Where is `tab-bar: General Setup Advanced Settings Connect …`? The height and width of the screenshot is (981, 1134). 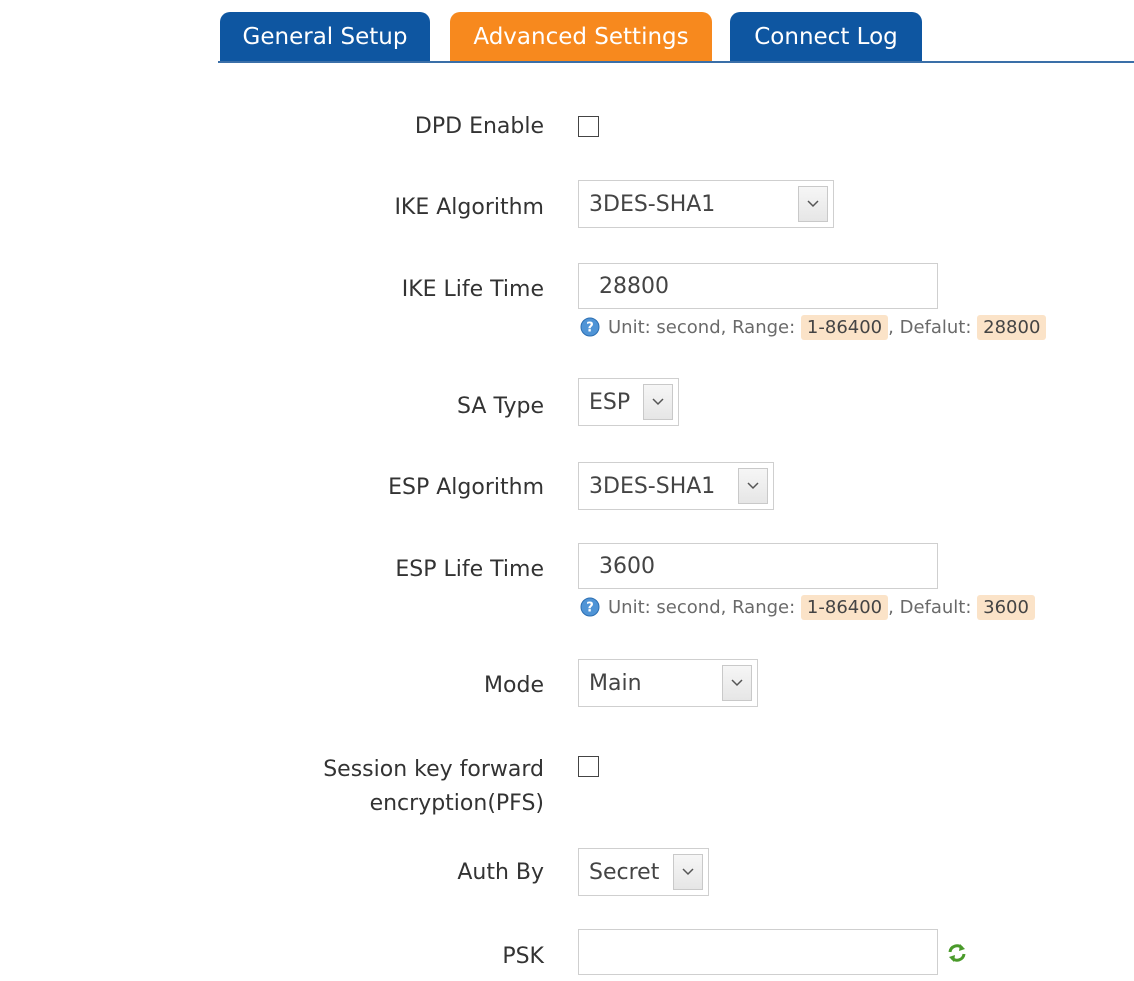 tab-bar: General Setup Advanced Settings Connect … is located at coordinates (676, 37).